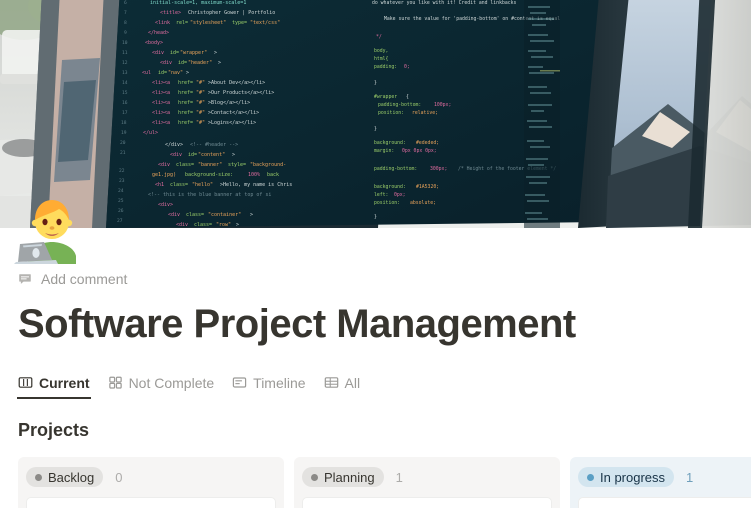 This screenshot has width=751, height=508. I want to click on svg-text: 25, so click(121, 201).